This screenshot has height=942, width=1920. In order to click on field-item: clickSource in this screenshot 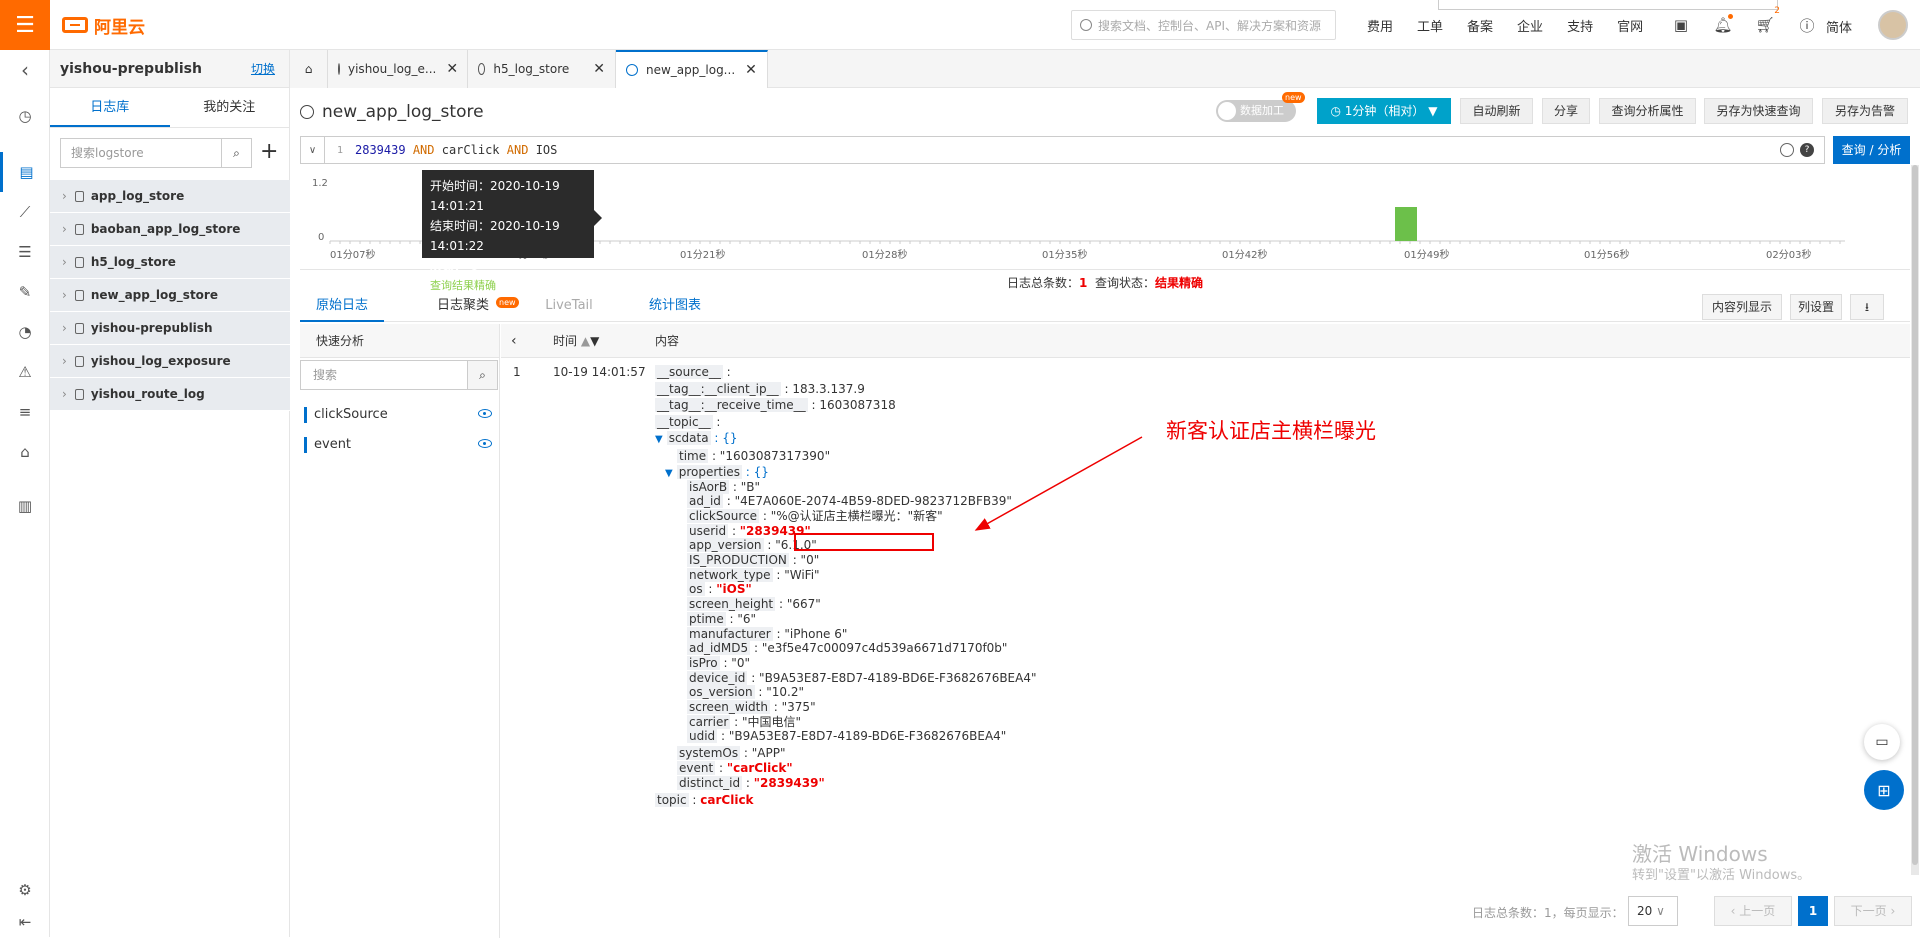, I will do `click(400, 415)`.